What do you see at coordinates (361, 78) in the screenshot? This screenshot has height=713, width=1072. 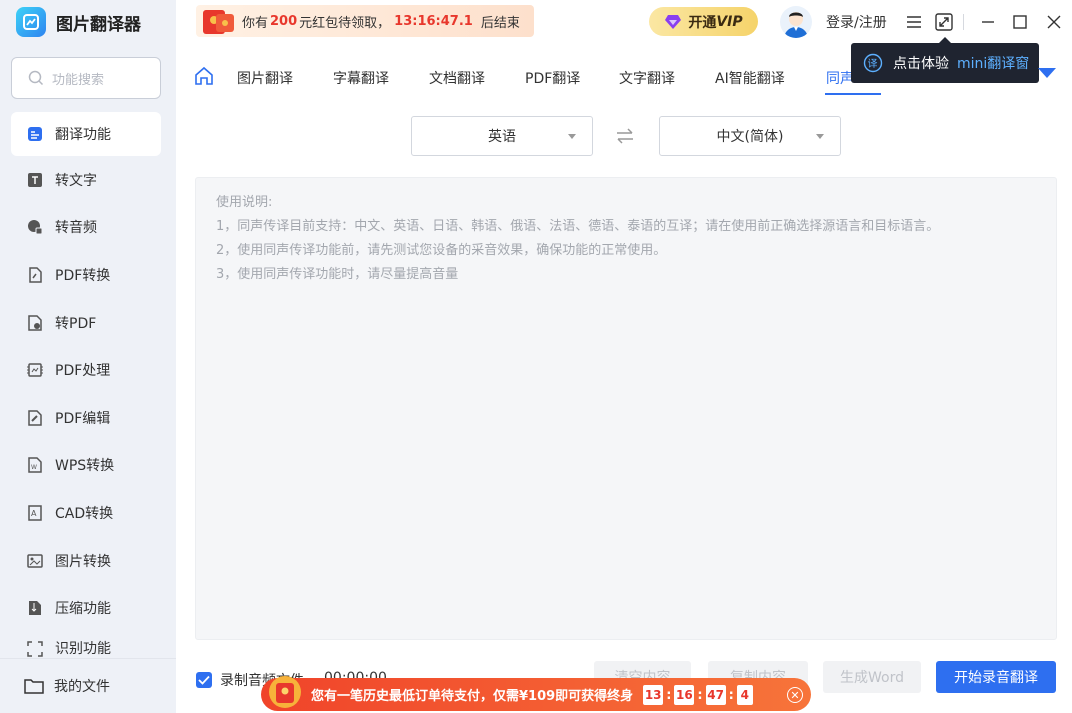 I see `tab-subtitle-translate: 字幕翻译` at bounding box center [361, 78].